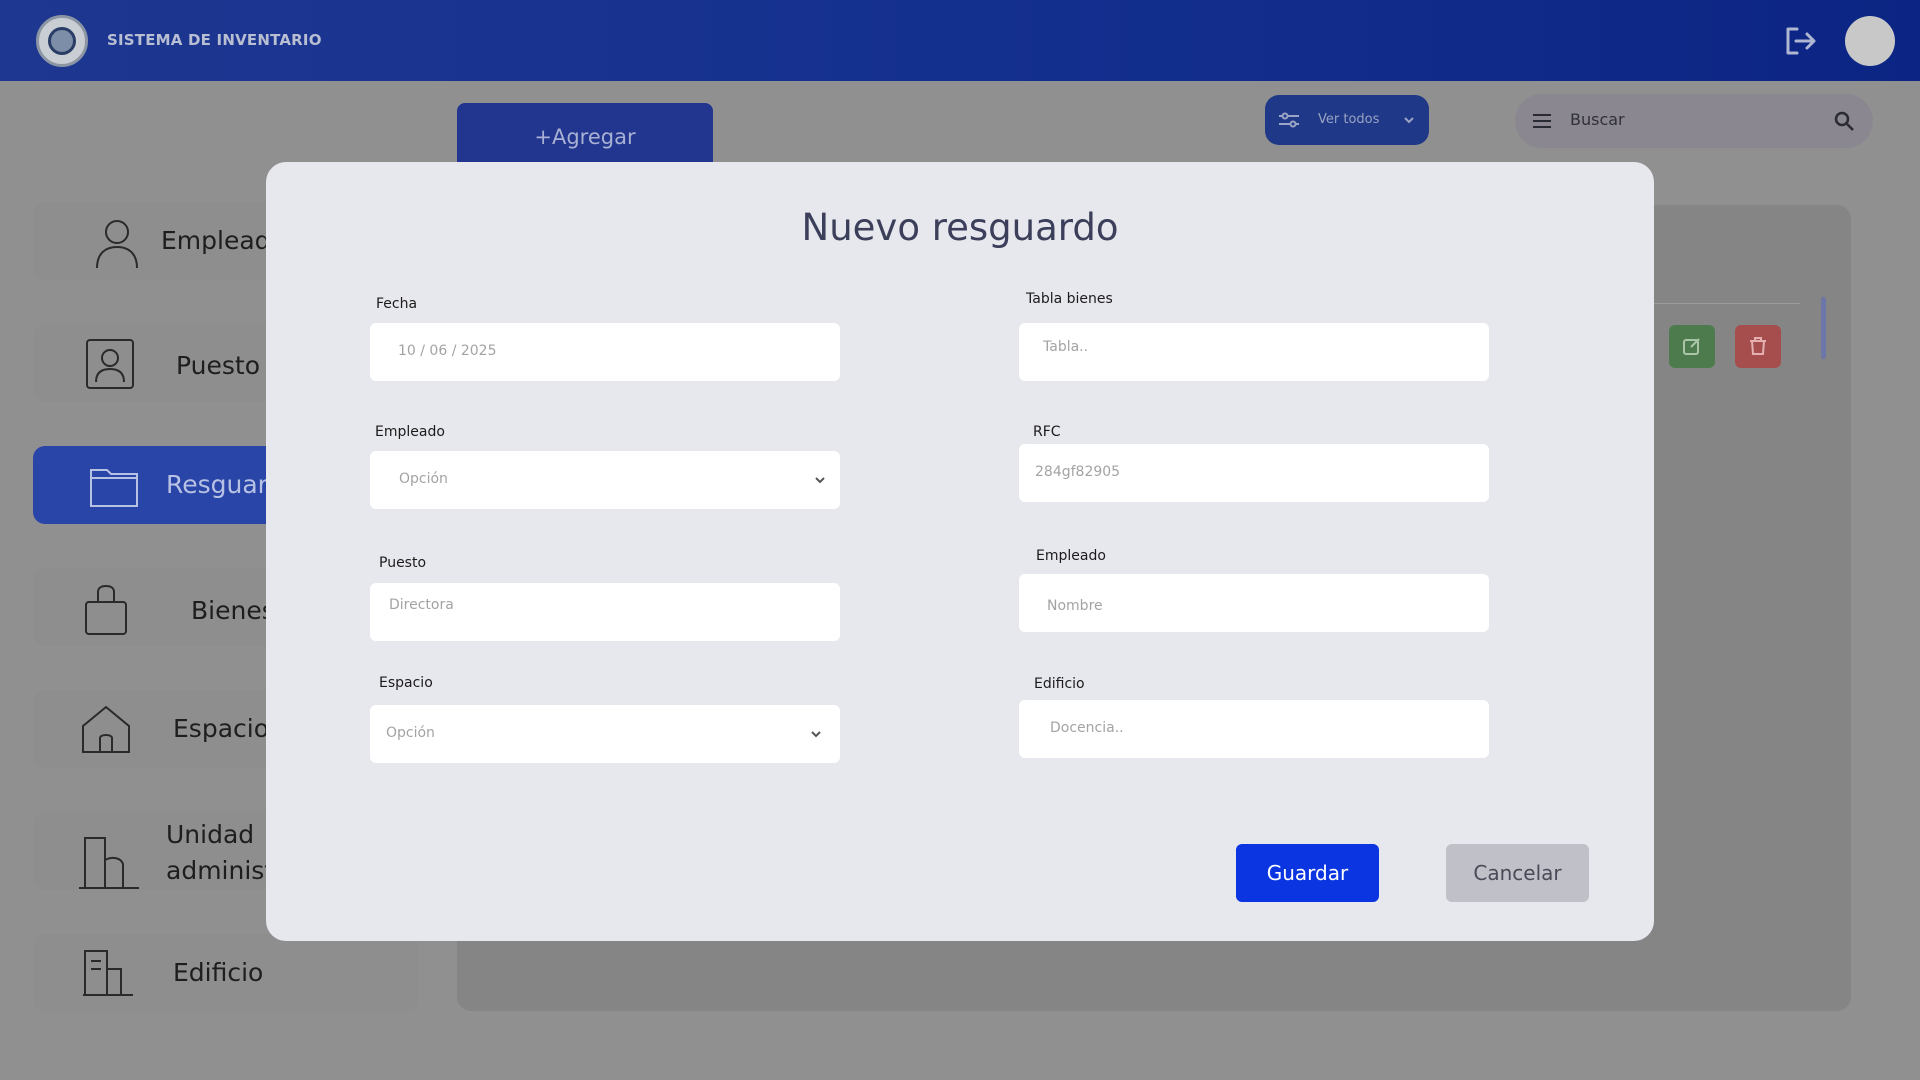  What do you see at coordinates (403, 563) in the screenshot?
I see `puesto-label: Puesto` at bounding box center [403, 563].